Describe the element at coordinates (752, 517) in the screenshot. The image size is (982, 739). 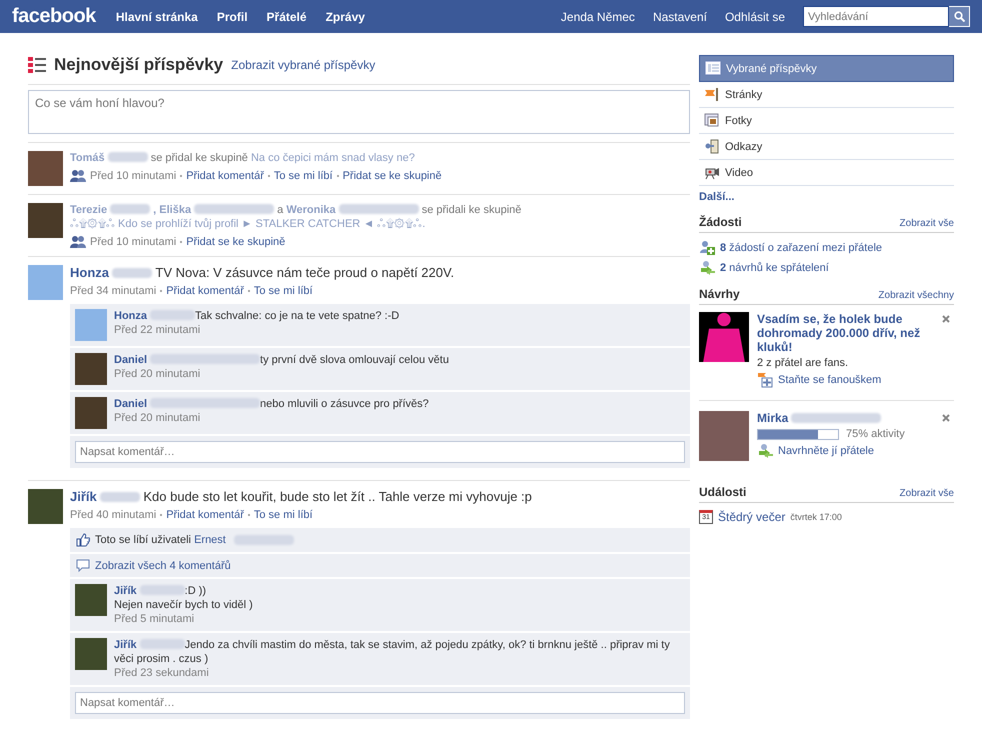
I see `event-link: Štědrý večer` at that location.